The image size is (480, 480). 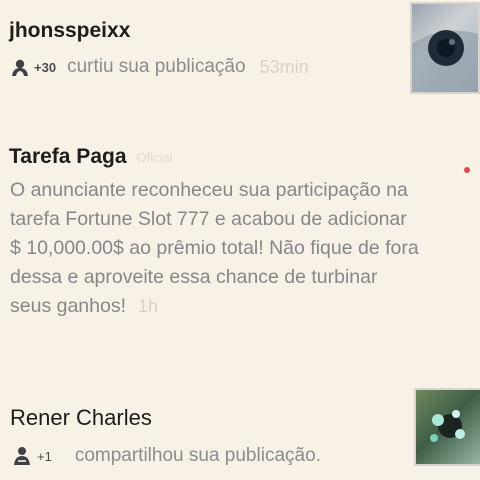 What do you see at coordinates (148, 306) in the screenshot?
I see `notification-time: 1h` at bounding box center [148, 306].